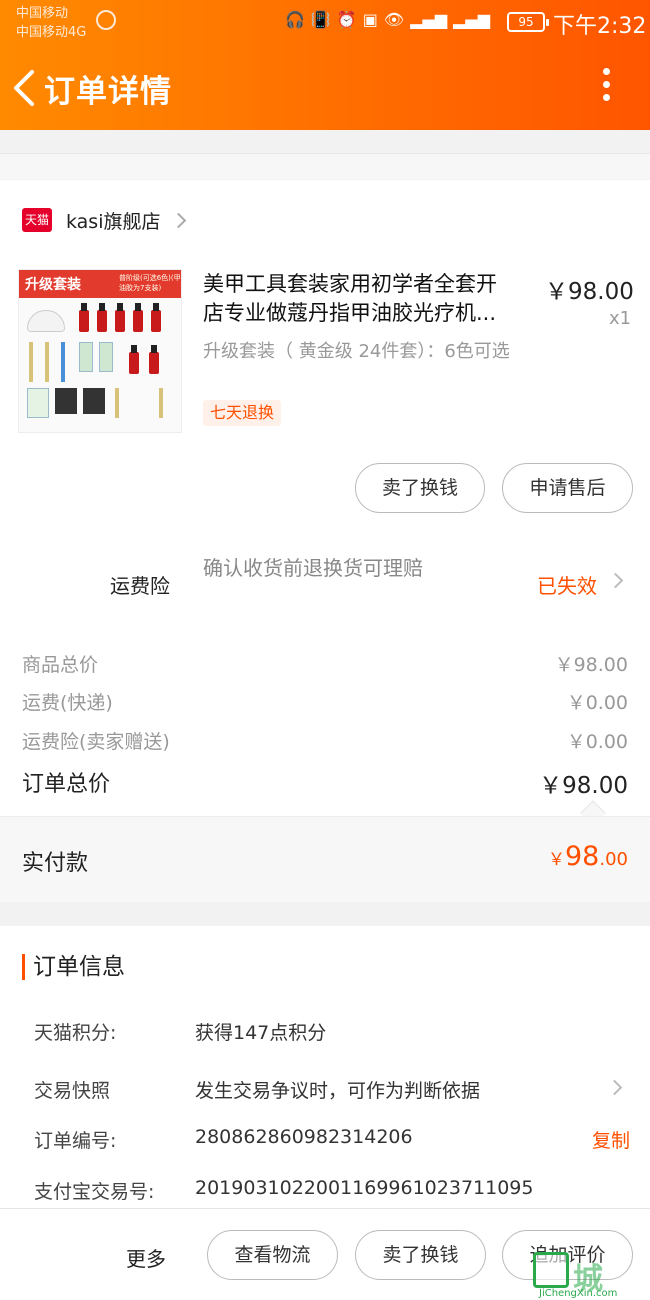  I want to click on more-vertical-icon, so click(606, 88).